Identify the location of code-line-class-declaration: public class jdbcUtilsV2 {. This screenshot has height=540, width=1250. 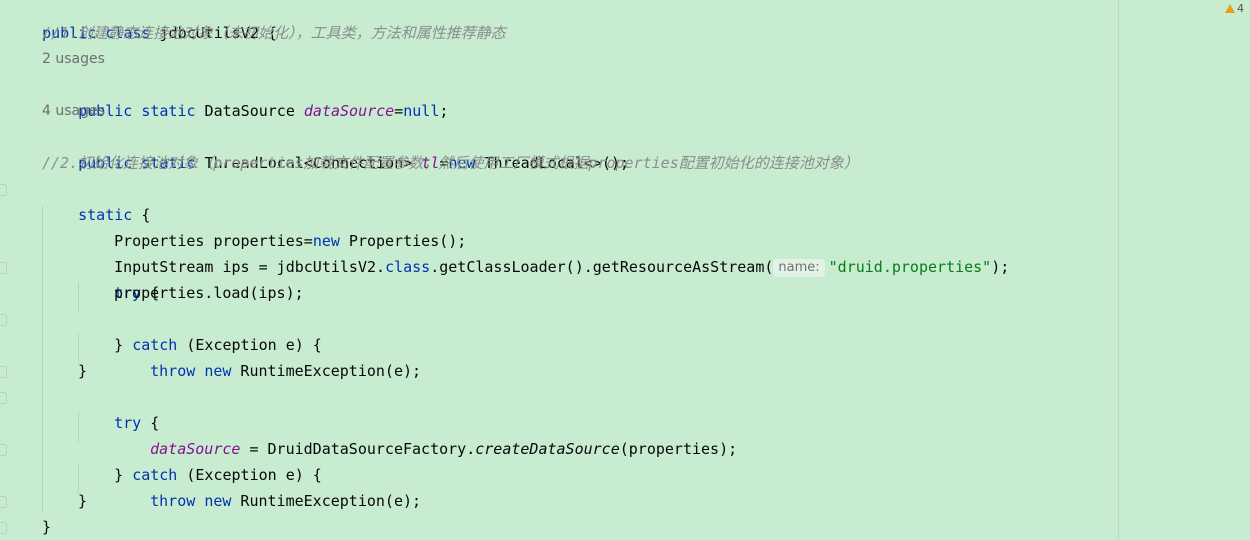
(141, 21).